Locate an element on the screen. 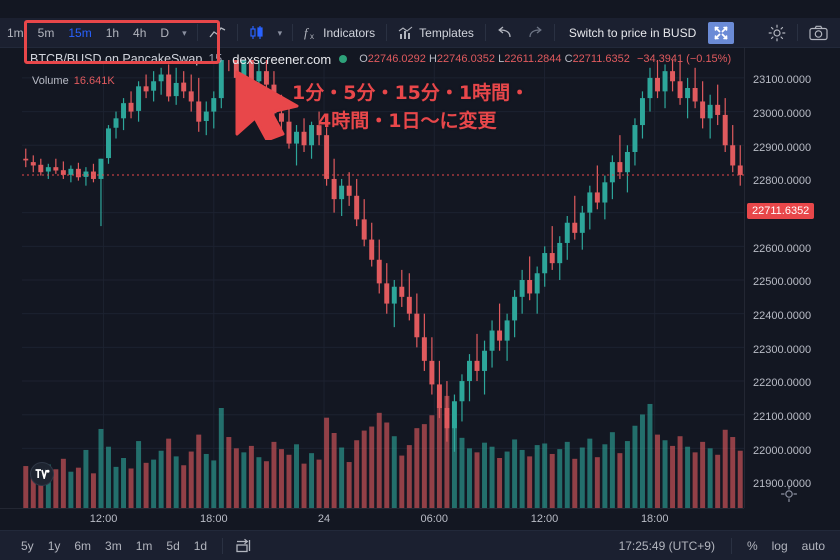 The image size is (840, 560). ohlc-open-value: 22746.0292 is located at coordinates (396, 59).